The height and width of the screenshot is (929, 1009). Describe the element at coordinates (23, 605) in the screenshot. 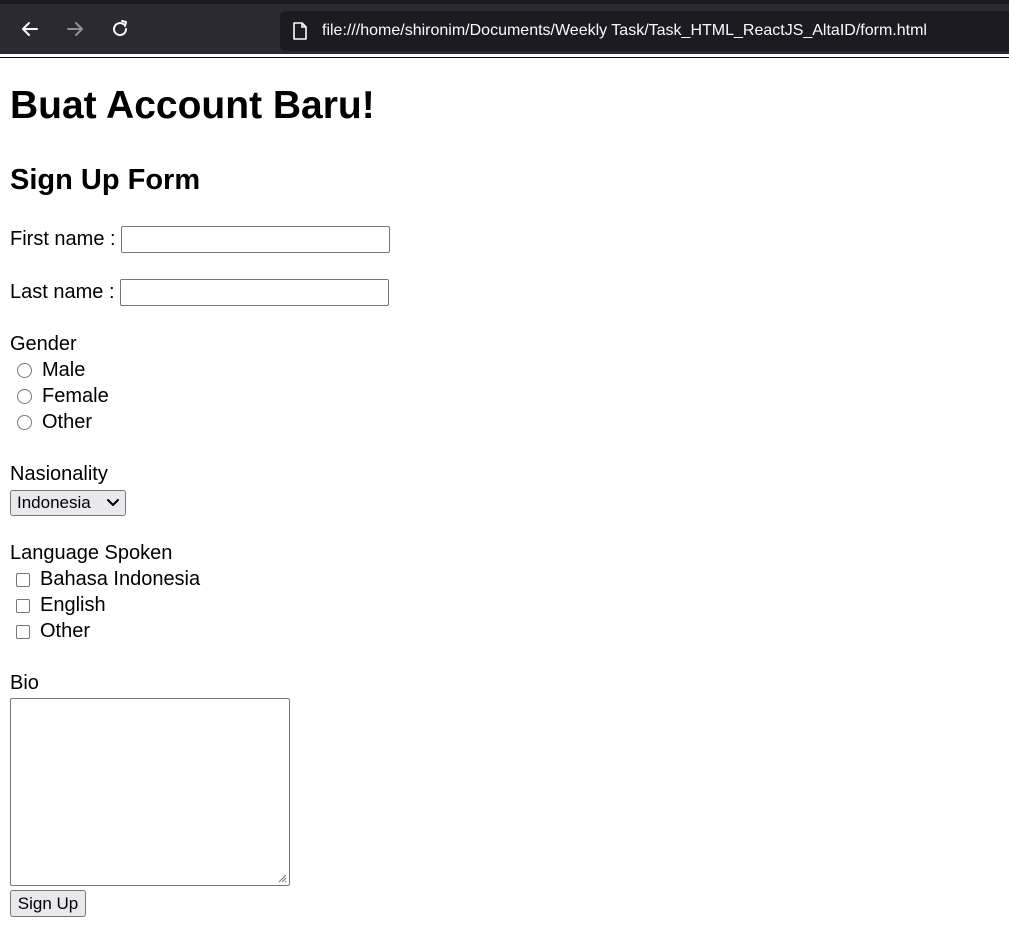

I see `english-checkbox` at that location.